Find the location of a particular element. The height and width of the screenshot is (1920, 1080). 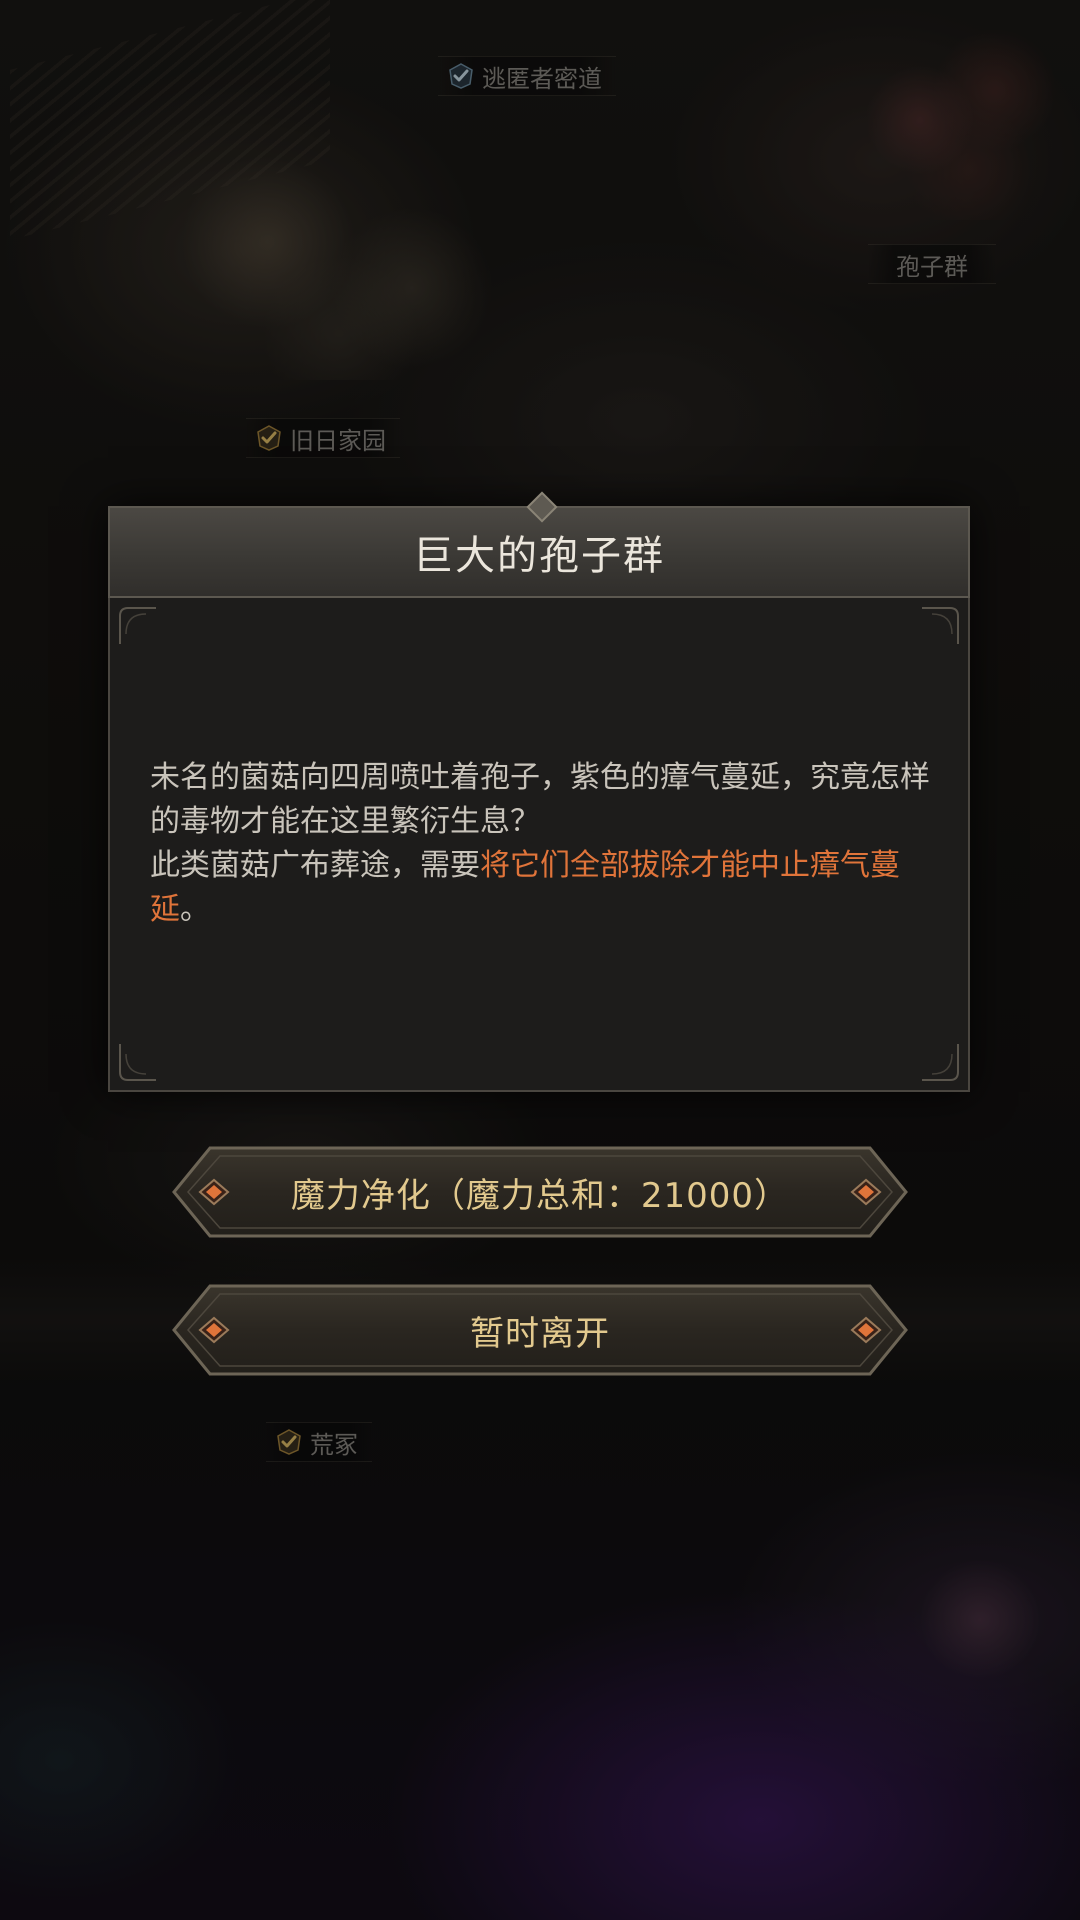

leave-temporarily-button: 暂时离开 is located at coordinates (540, 1330).